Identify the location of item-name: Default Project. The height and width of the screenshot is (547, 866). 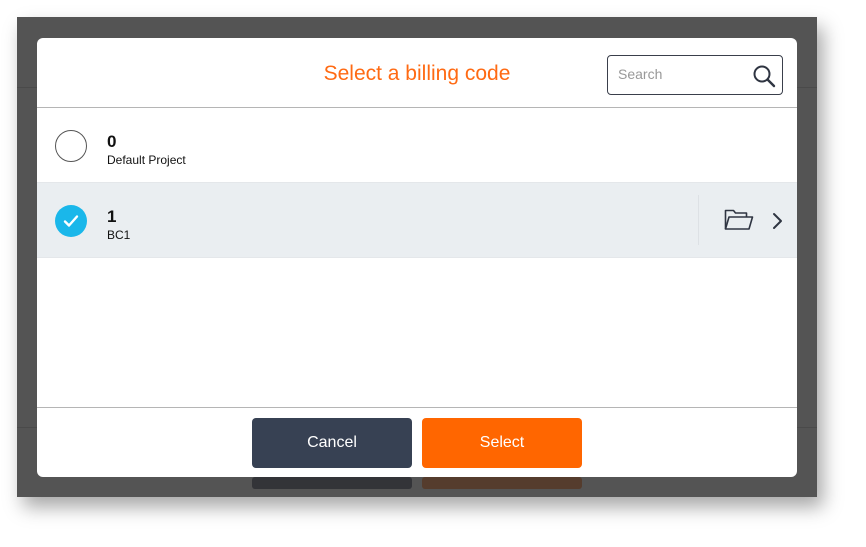
(146, 160).